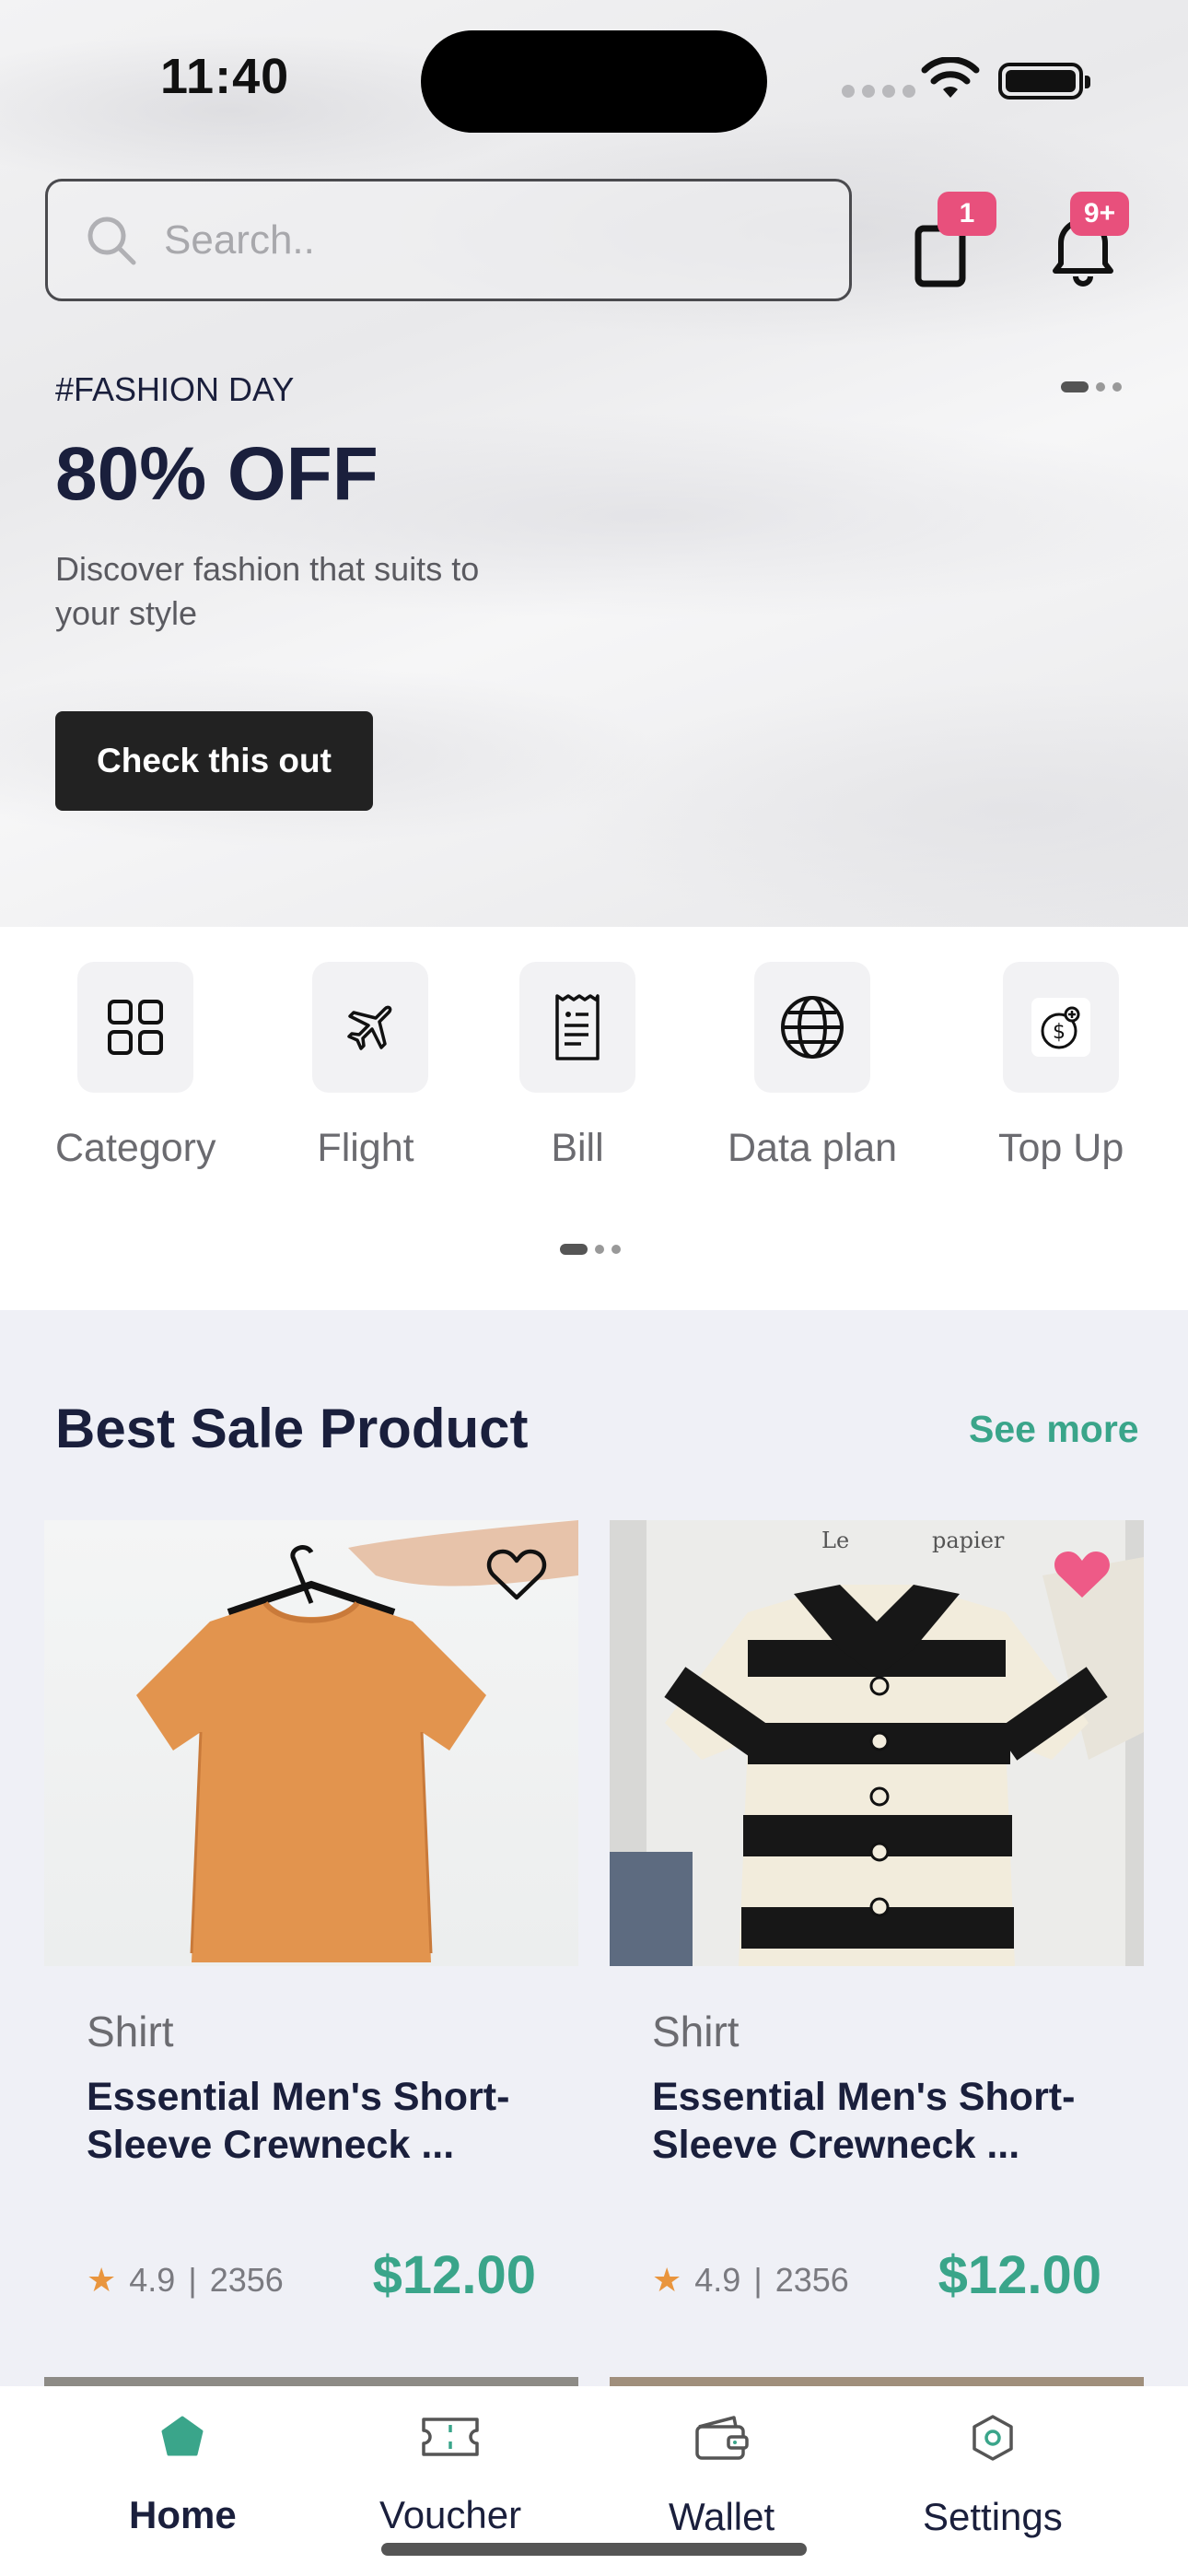 The image size is (1188, 2576). What do you see at coordinates (225, 76) in the screenshot?
I see `status-time: 11:40` at bounding box center [225, 76].